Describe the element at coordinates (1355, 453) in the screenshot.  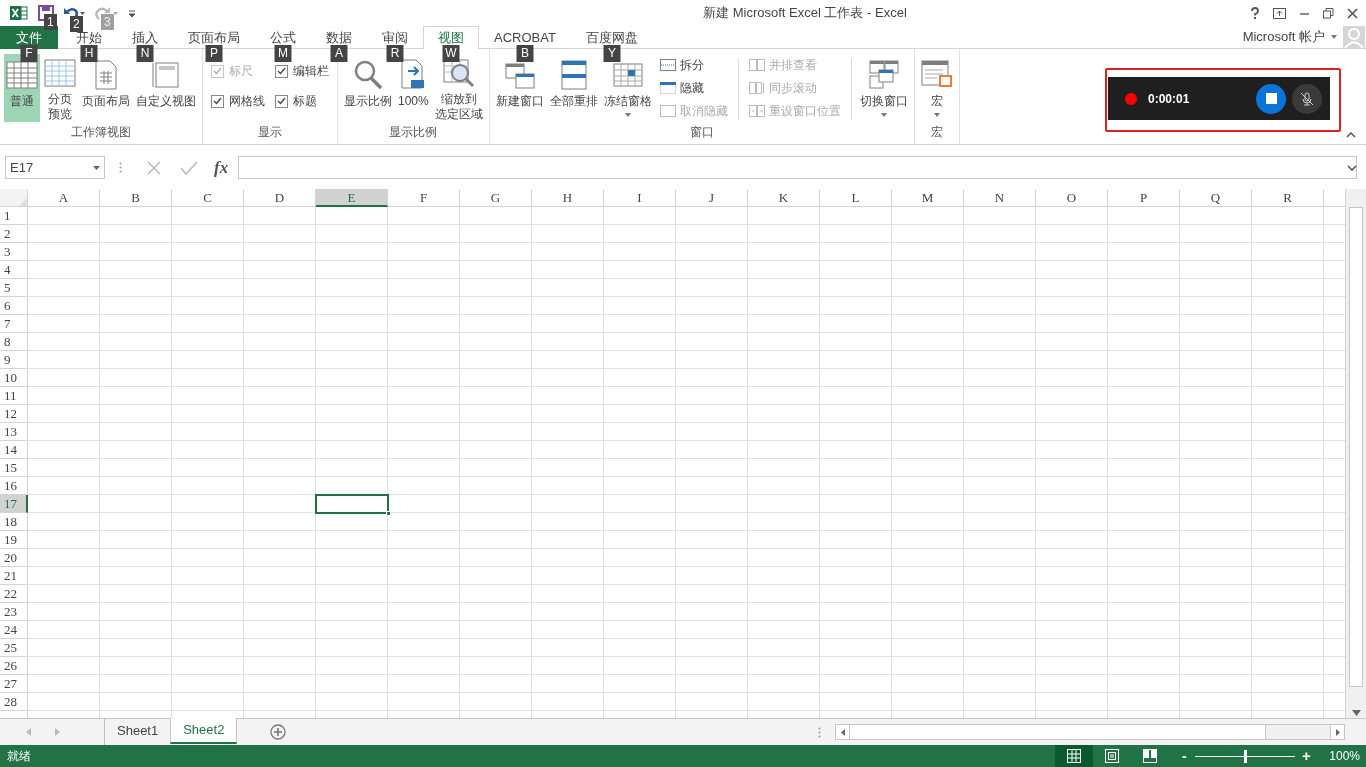
I see `vertical-scrollbar` at that location.